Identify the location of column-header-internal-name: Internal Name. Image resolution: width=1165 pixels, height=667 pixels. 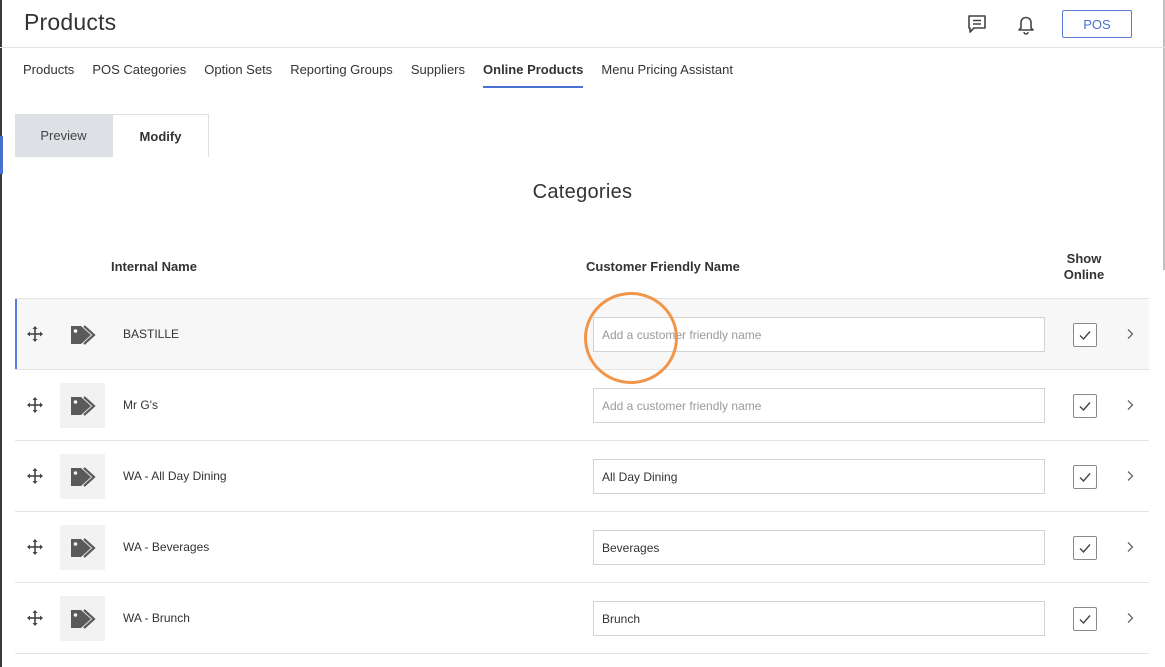
(154, 266).